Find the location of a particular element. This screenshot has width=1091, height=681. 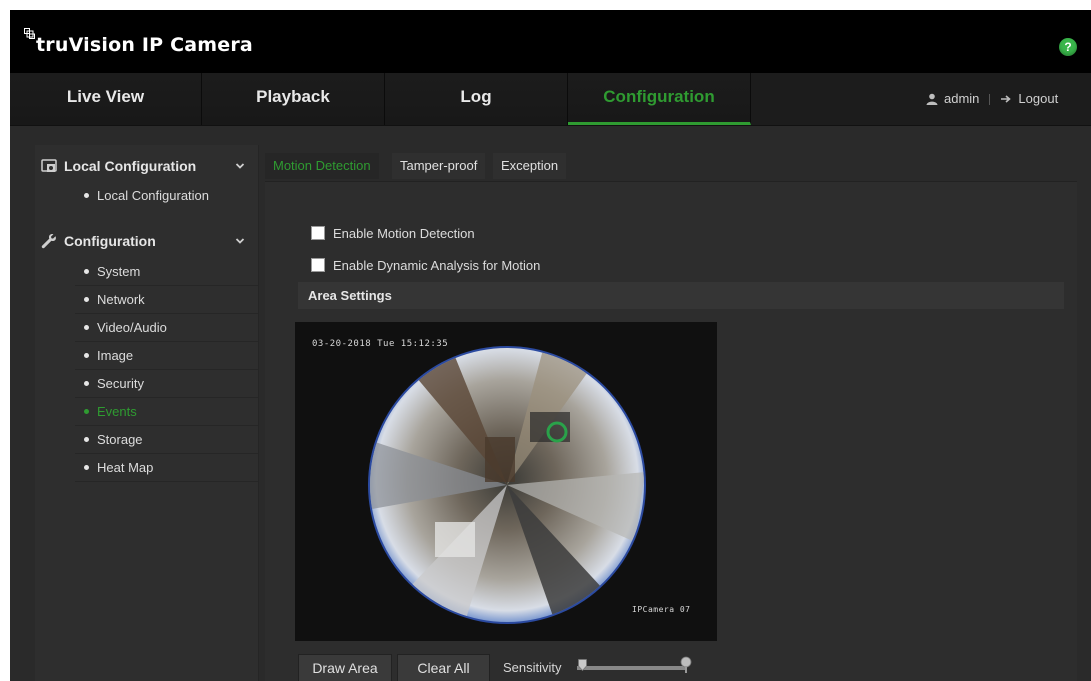

logo: truVision IP Camera is located at coordinates (138, 42).